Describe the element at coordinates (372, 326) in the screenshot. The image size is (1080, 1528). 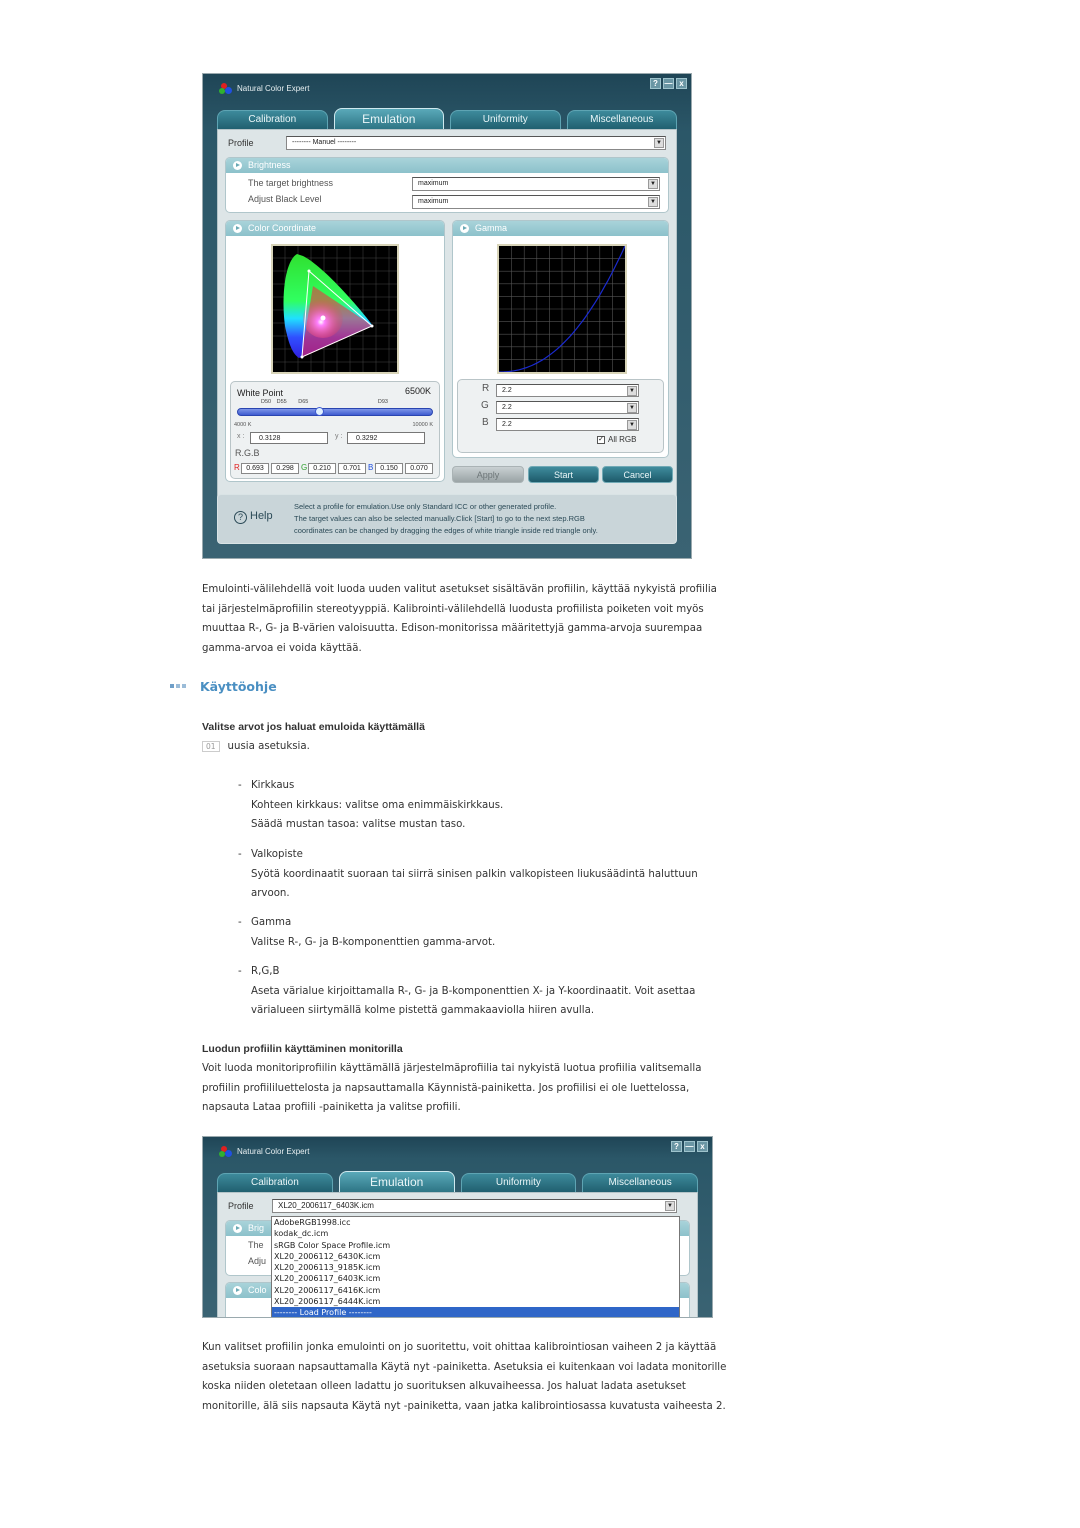
I see `green-vertex-handle` at that location.